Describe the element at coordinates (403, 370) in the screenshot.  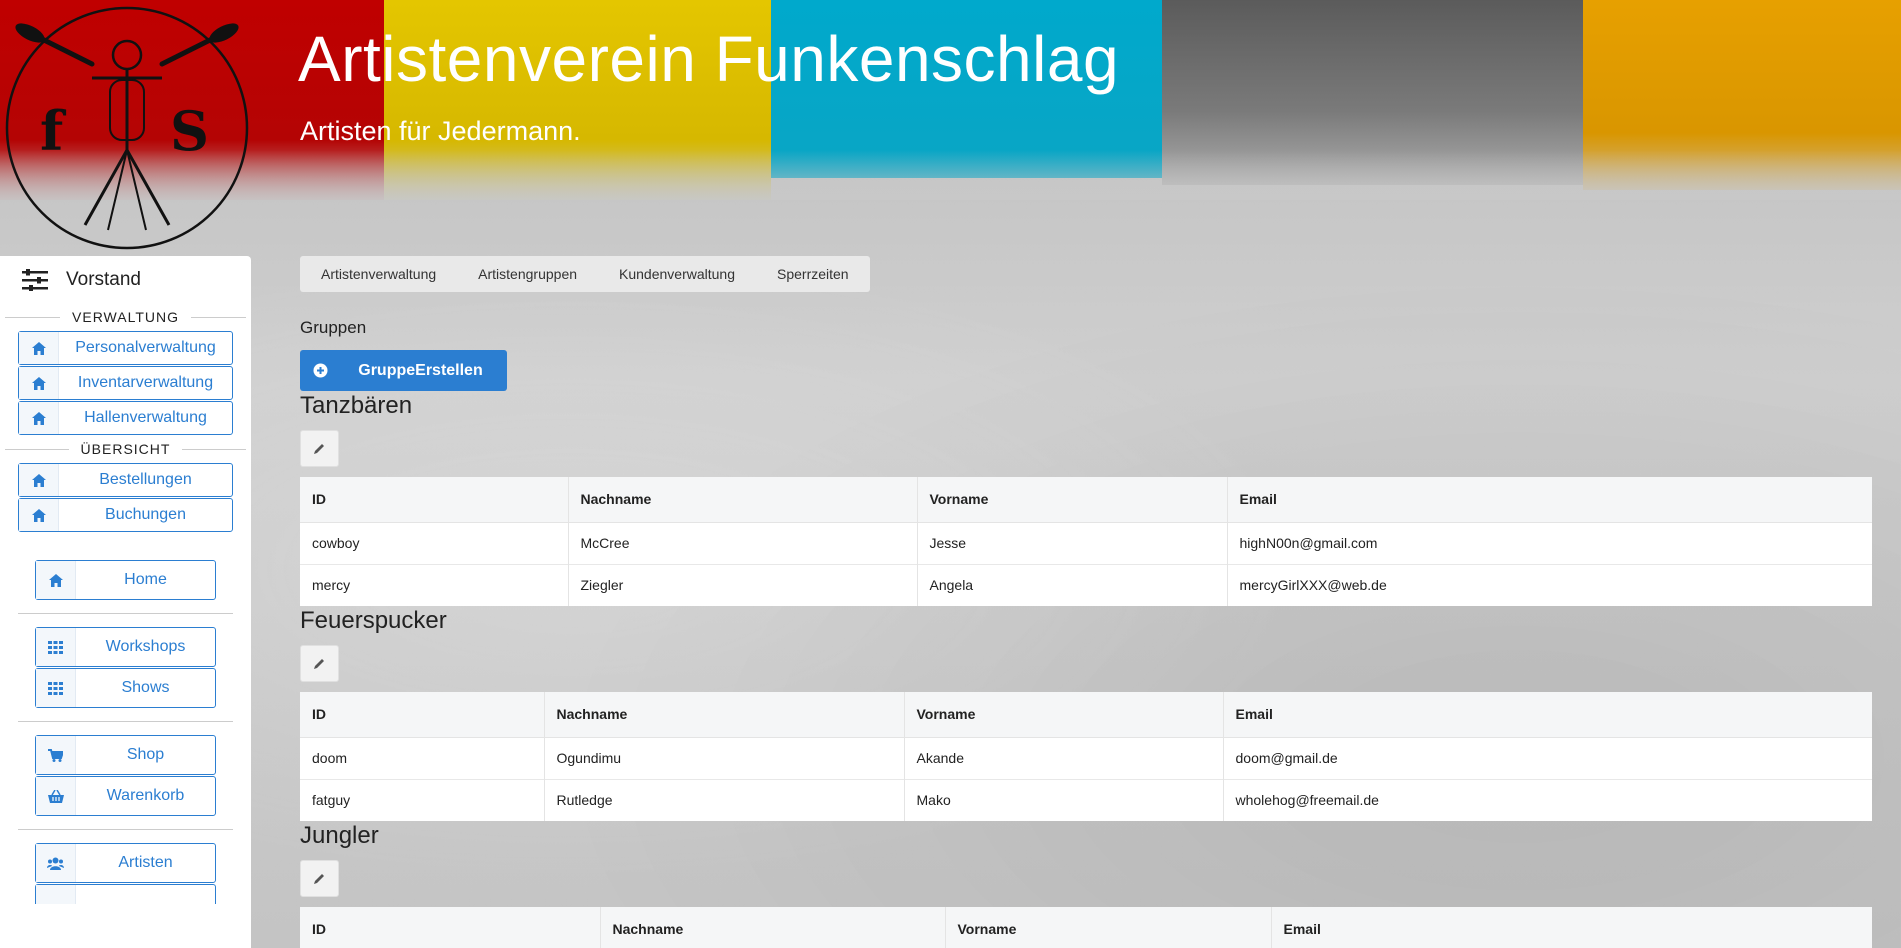
I see `create-group-button: GruppeErstellen` at that location.